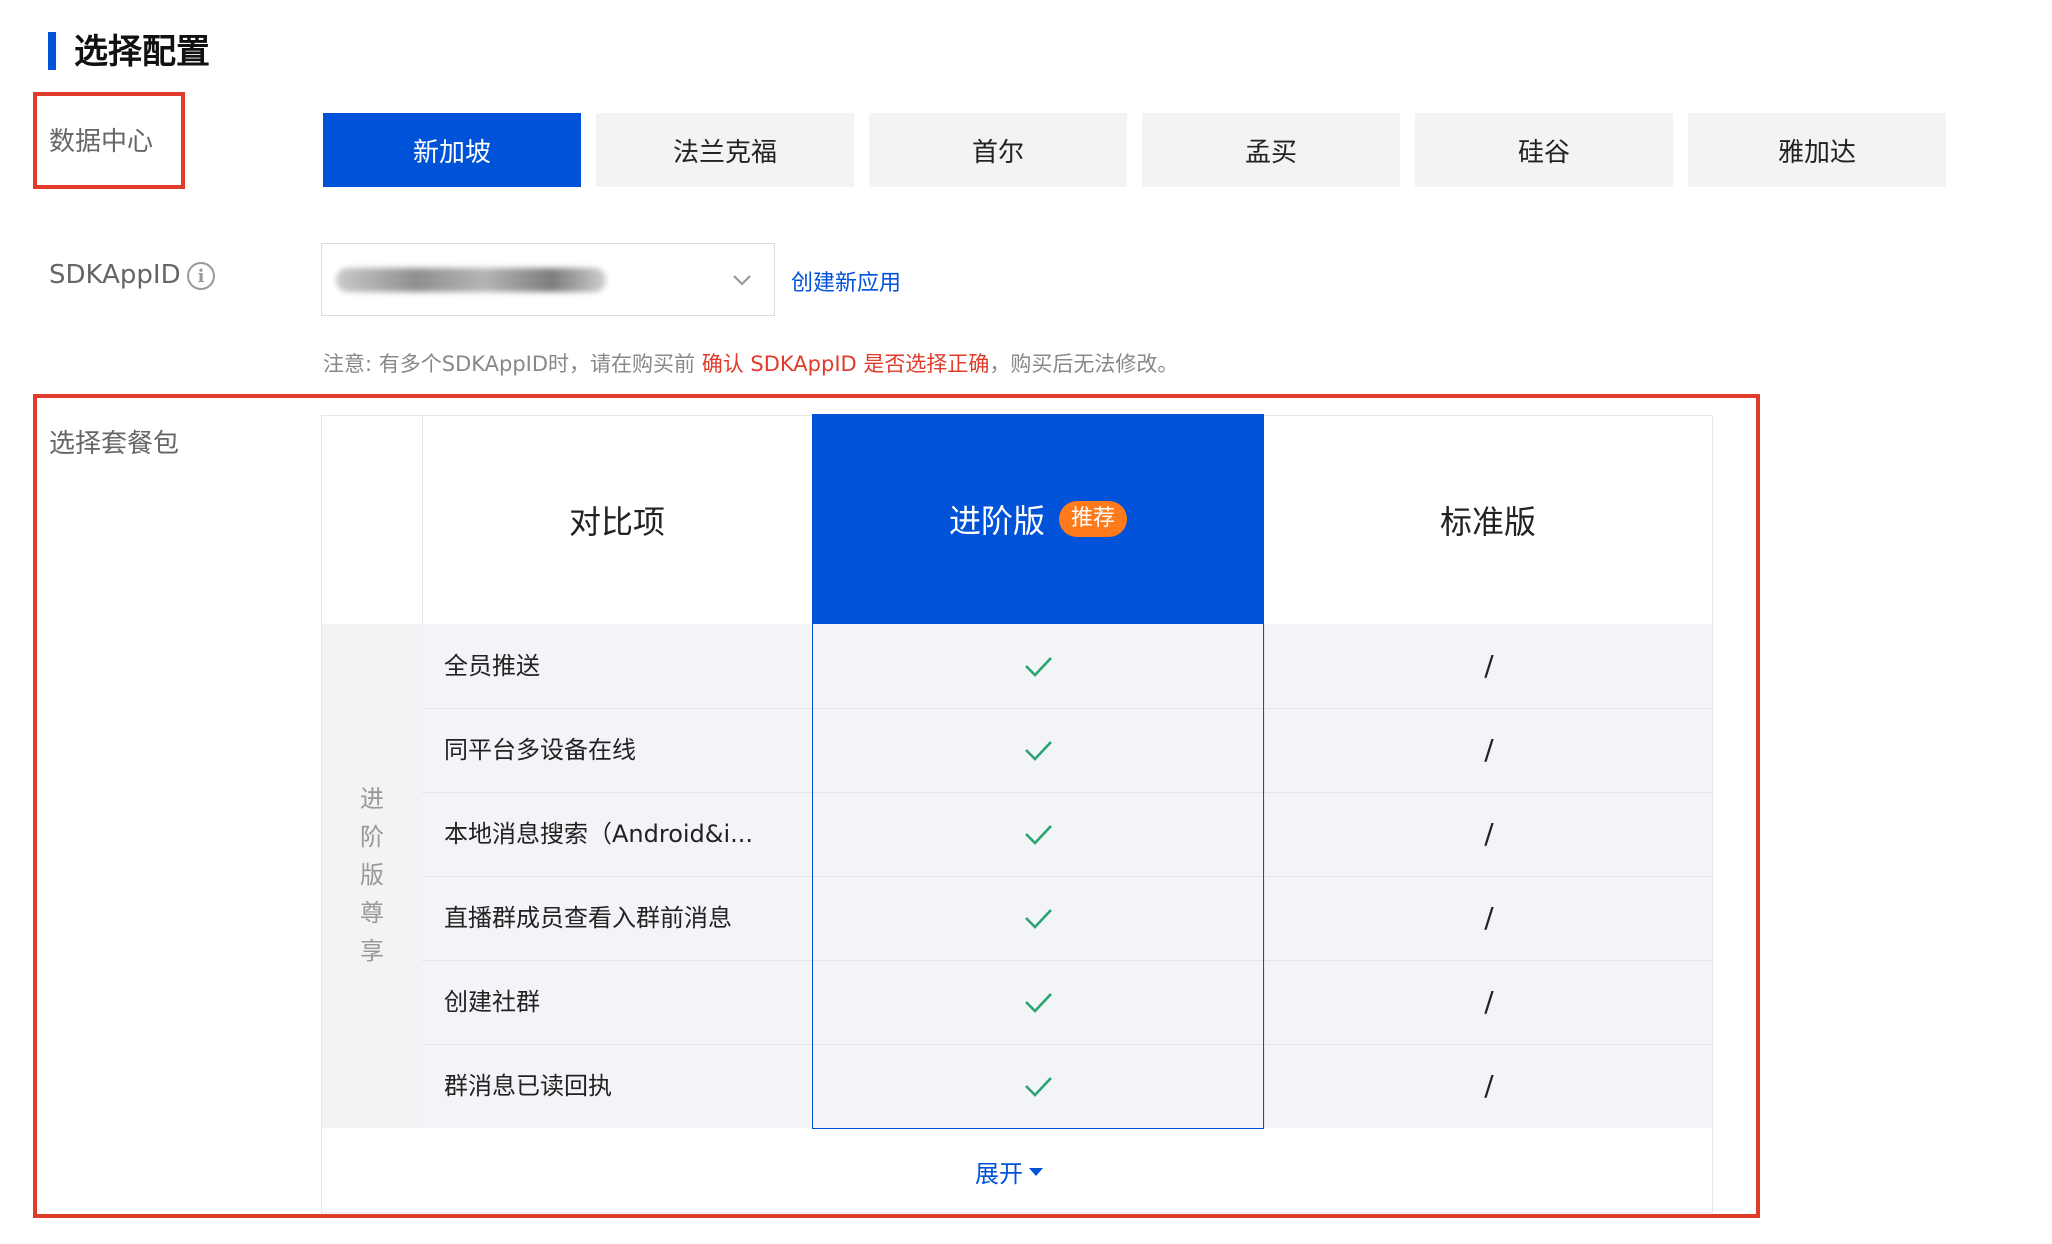  Describe the element at coordinates (1817, 150) in the screenshot. I see `region-button-jakarta: 雅加达` at that location.